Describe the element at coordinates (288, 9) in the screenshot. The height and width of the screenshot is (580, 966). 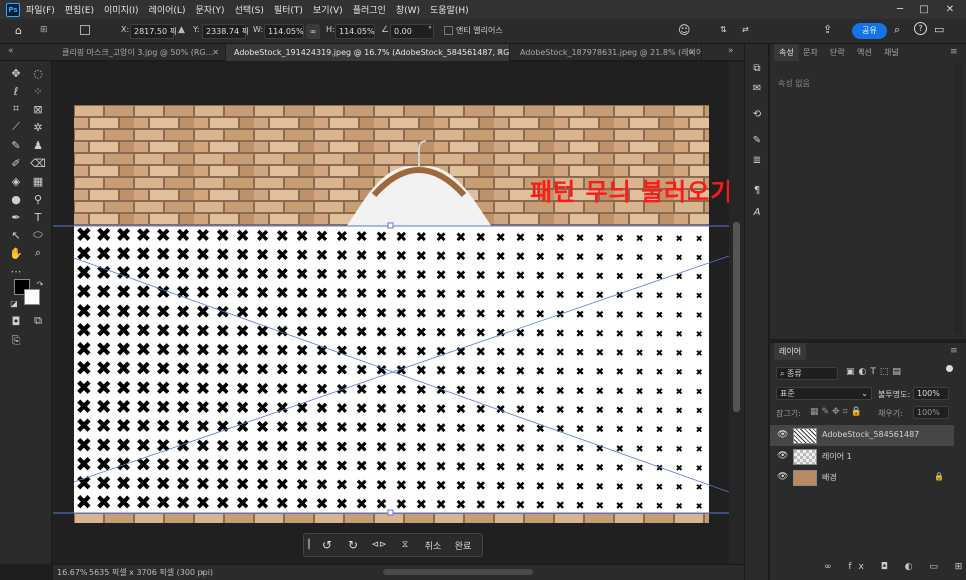
I see `menu-item: 필터(T)` at that location.